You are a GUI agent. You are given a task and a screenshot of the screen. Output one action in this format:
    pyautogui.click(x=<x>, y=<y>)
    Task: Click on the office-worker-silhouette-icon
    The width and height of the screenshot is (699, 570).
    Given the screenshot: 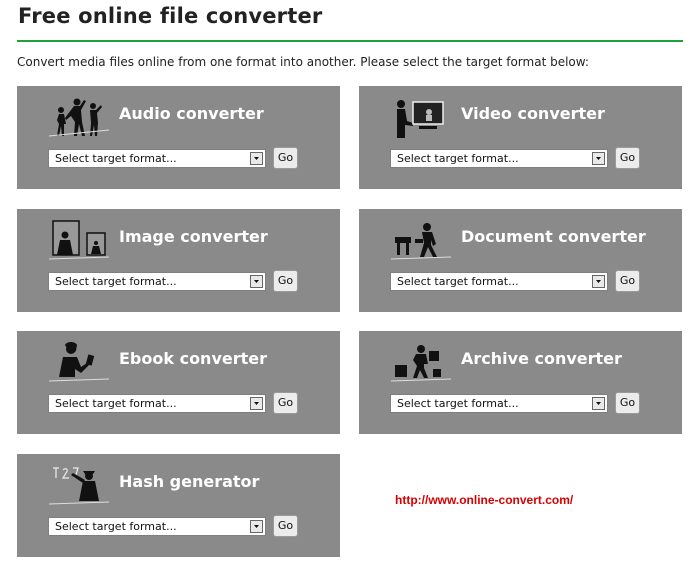 What is the action you would take?
    pyautogui.click(x=421, y=241)
    